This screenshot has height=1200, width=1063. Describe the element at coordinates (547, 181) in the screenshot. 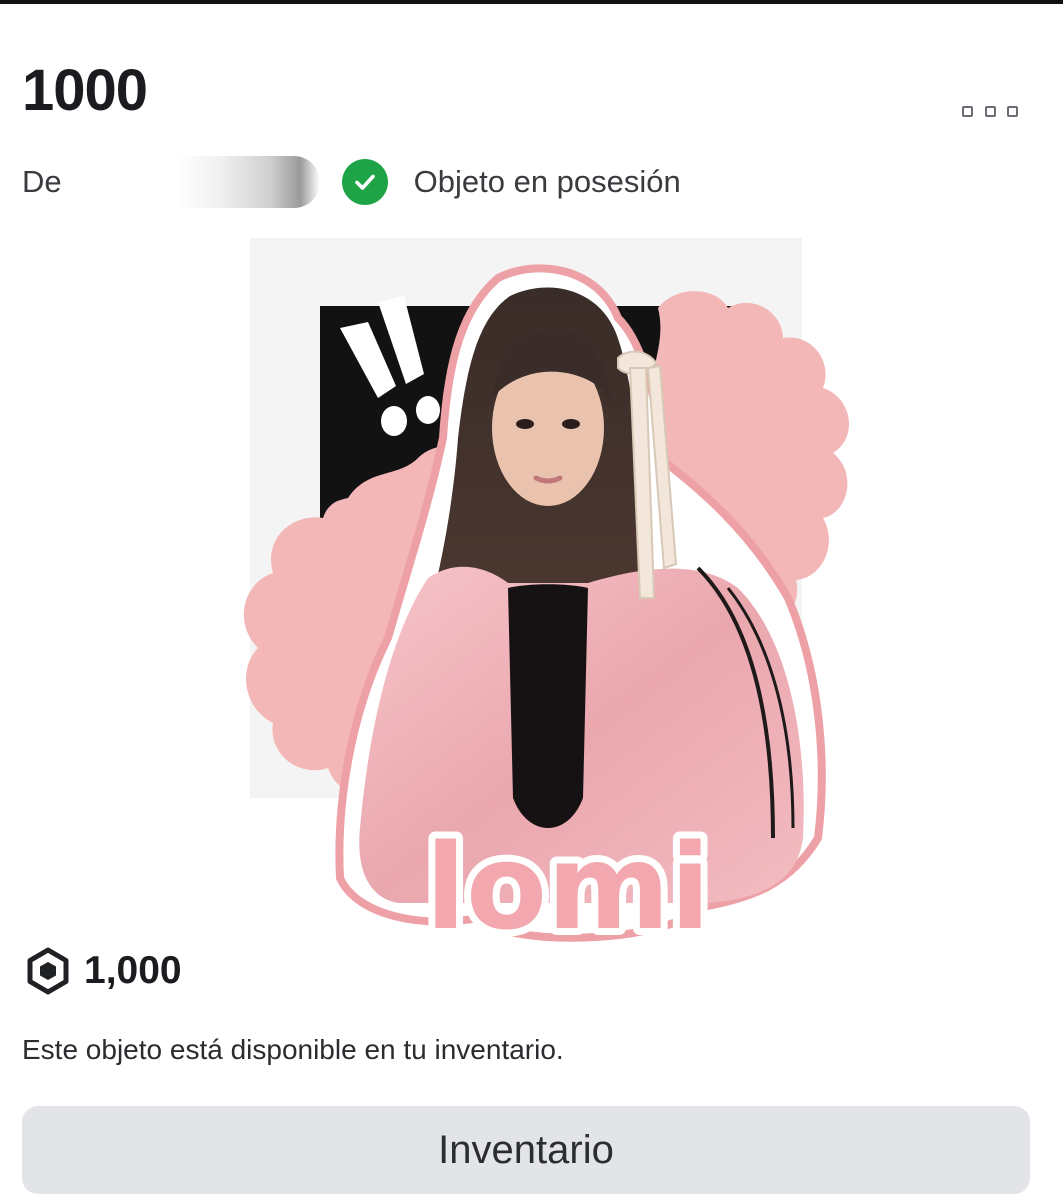

I see `owned-label: Objeto en posesión` at that location.